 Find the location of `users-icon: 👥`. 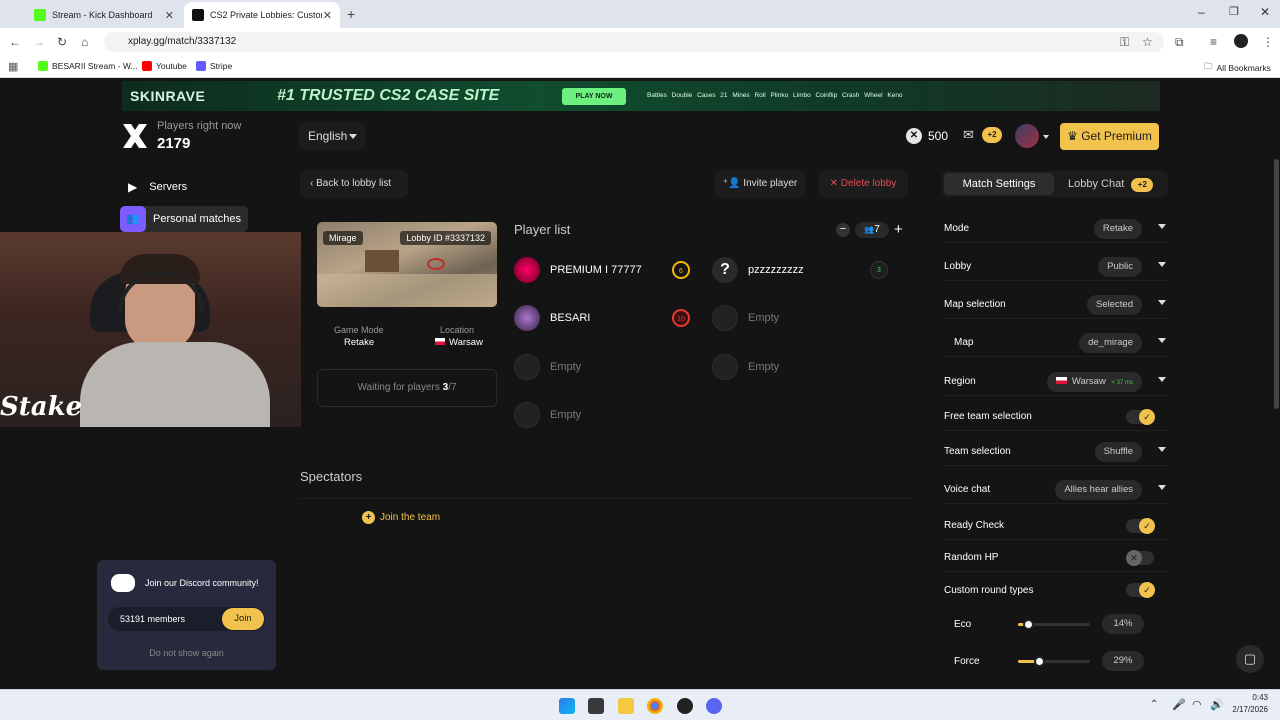

users-icon: 👥 is located at coordinates (869, 229).